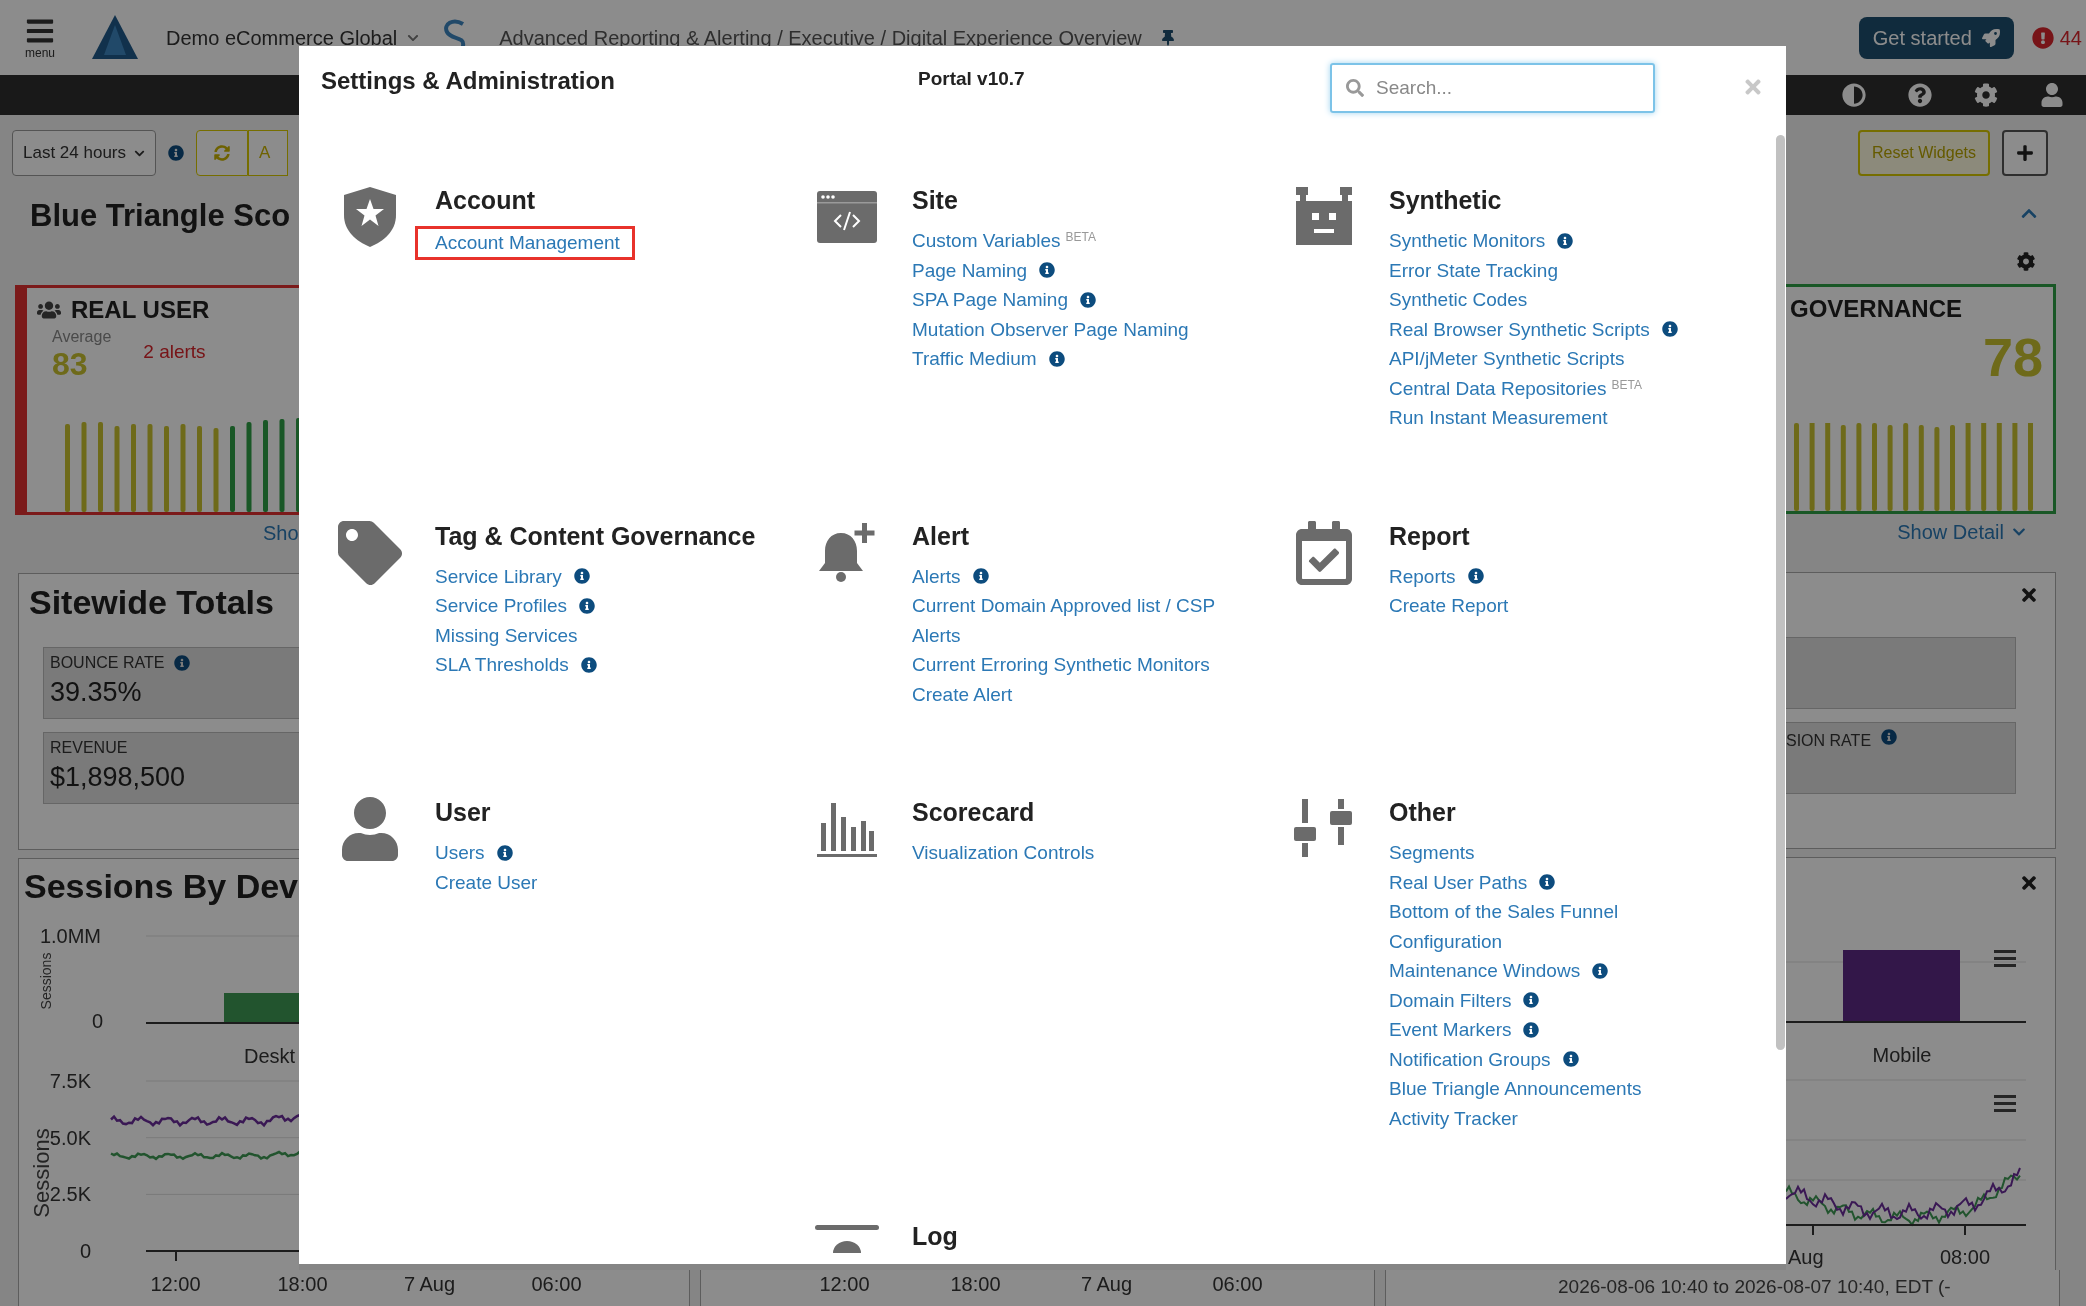 The width and height of the screenshot is (2086, 1306). I want to click on section-title: Alert, so click(941, 535).